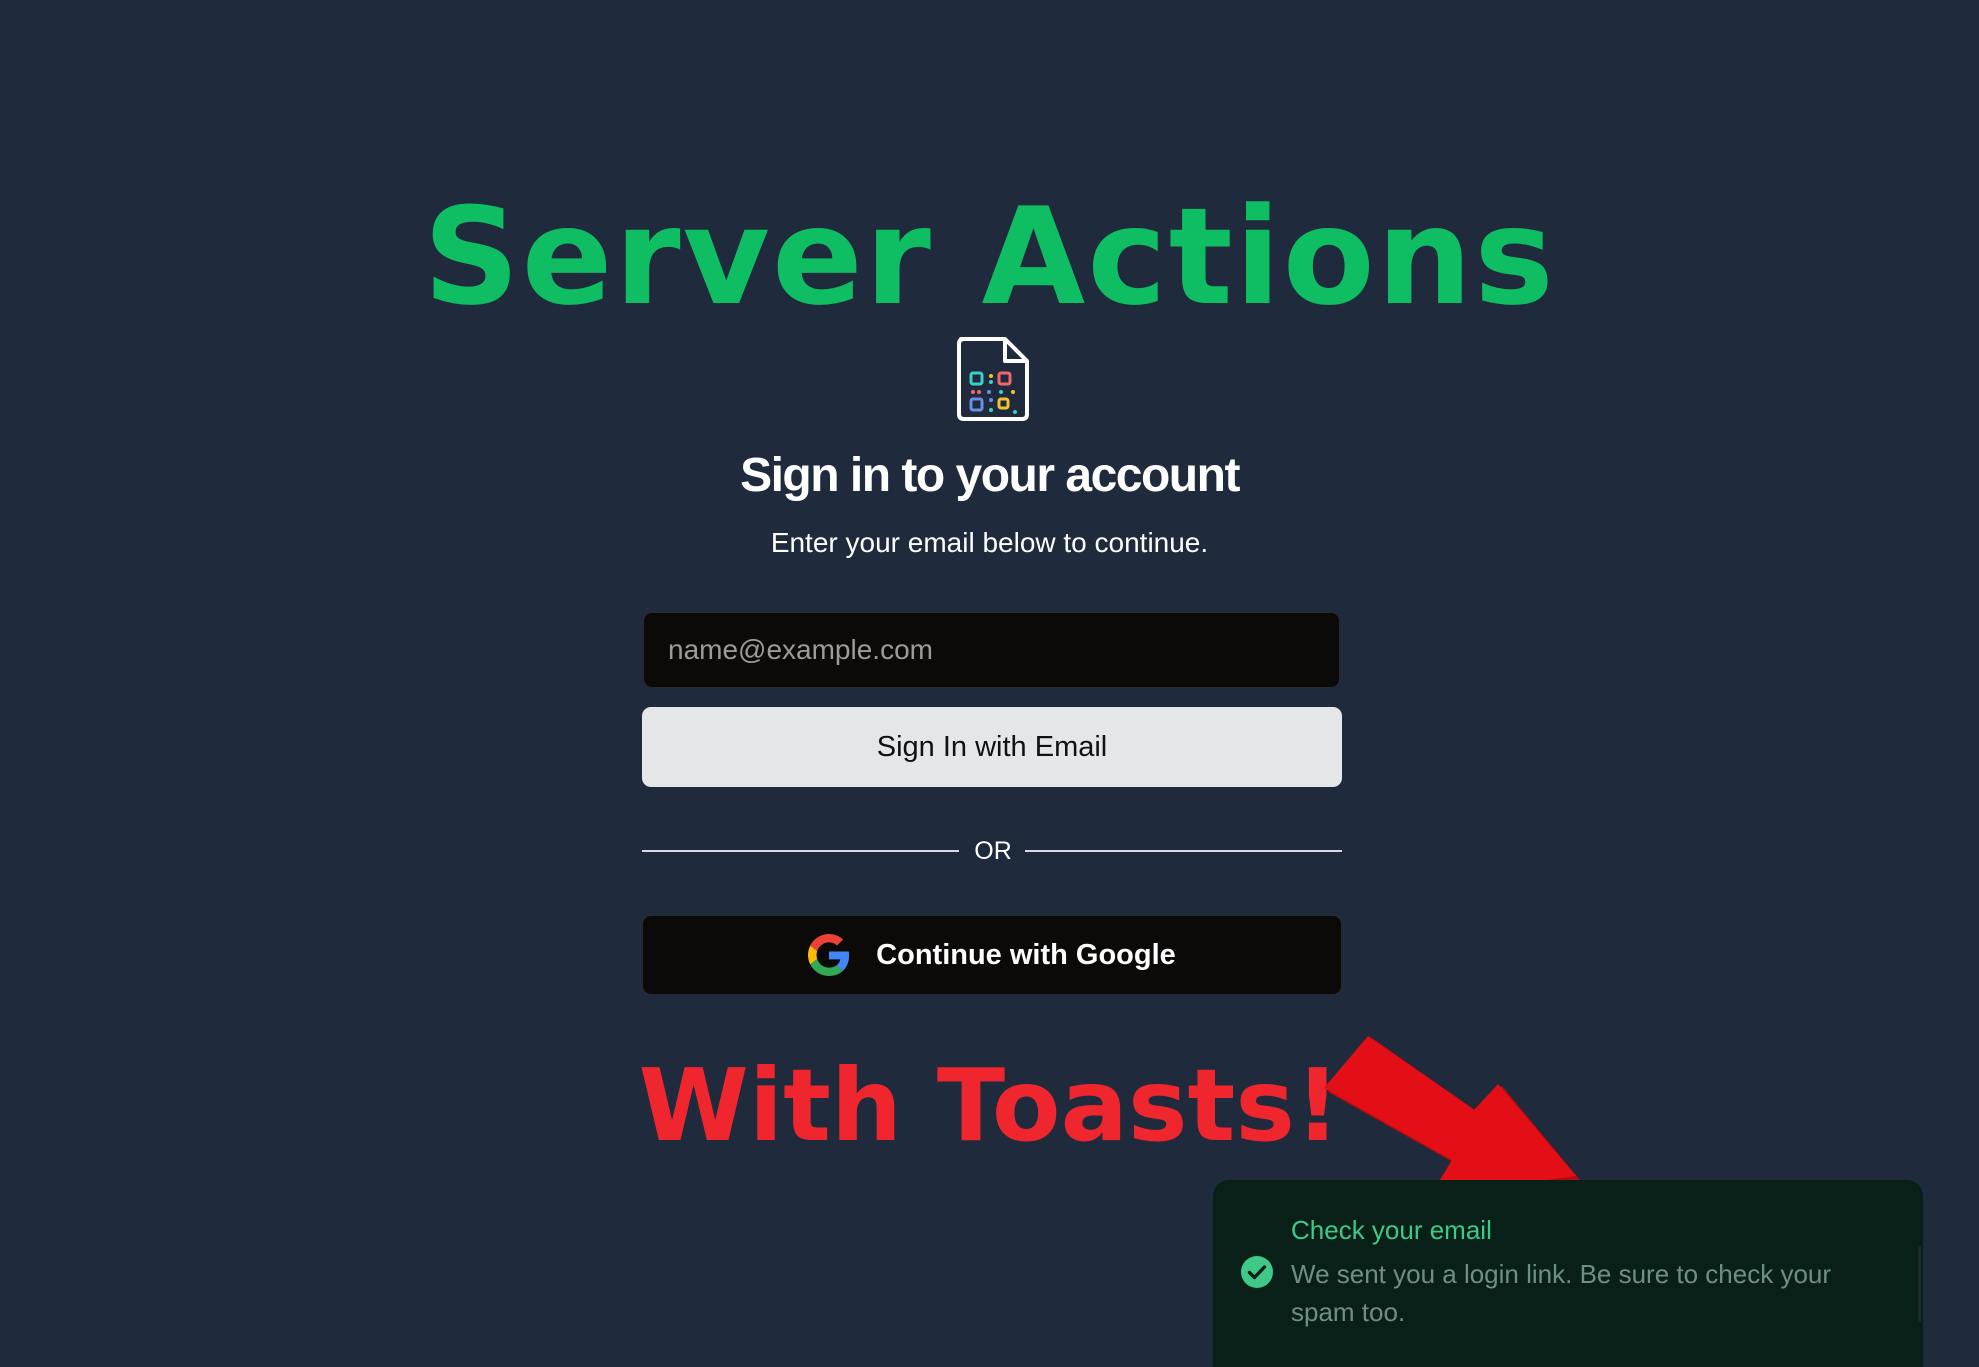 The image size is (1979, 1367). I want to click on annotation-text: With Toasts!, so click(989, 1105).